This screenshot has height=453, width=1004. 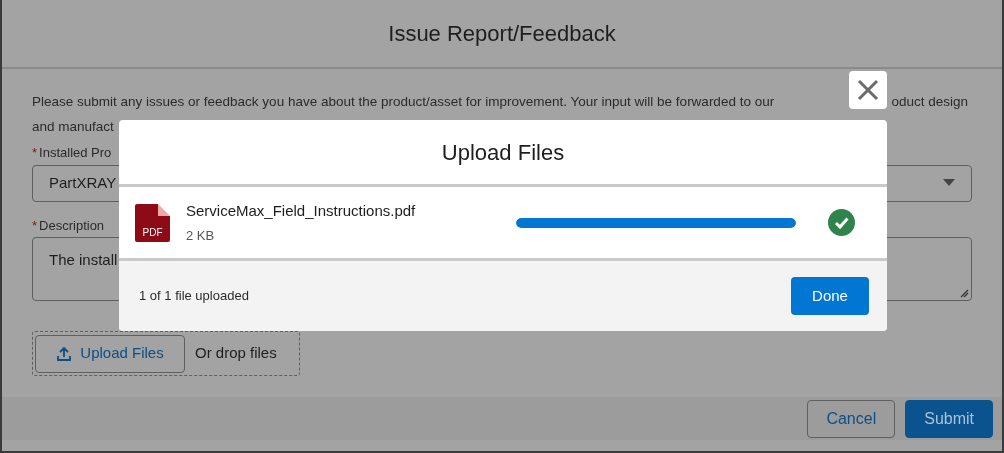 I want to click on drop-hint: Or drop files, so click(x=236, y=353).